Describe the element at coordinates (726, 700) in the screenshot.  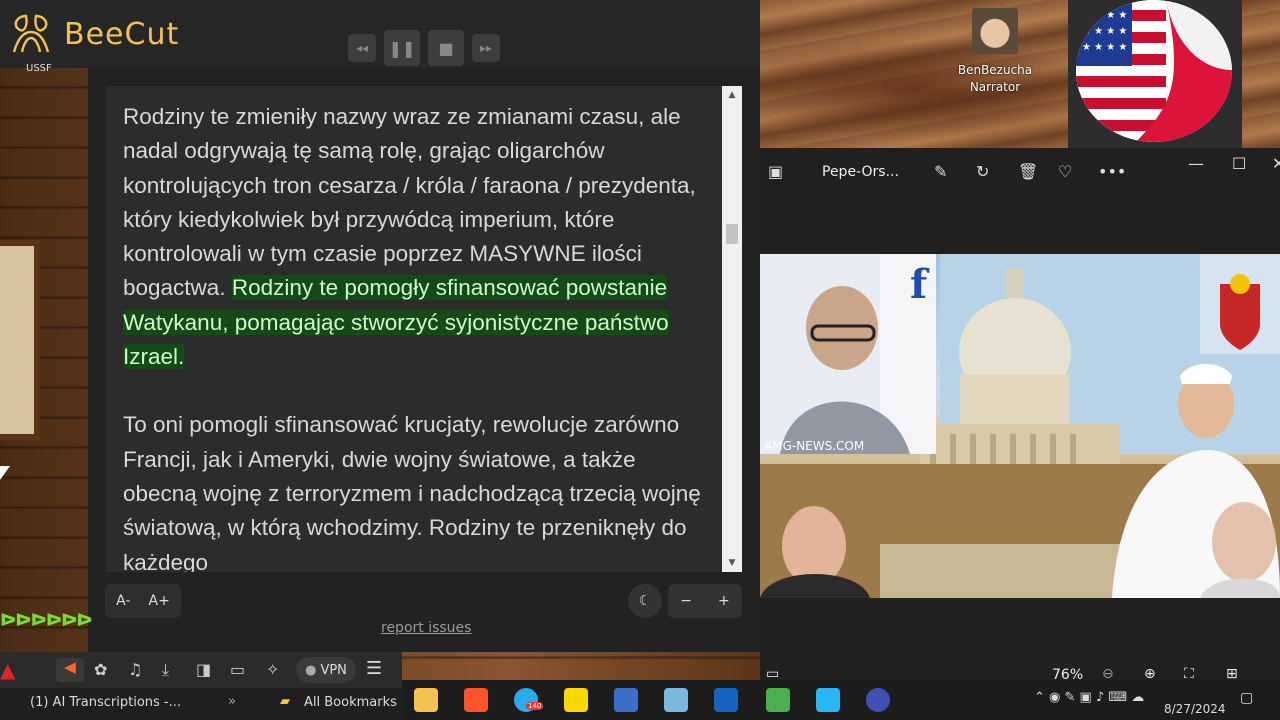
I see `media-player-icon` at that location.